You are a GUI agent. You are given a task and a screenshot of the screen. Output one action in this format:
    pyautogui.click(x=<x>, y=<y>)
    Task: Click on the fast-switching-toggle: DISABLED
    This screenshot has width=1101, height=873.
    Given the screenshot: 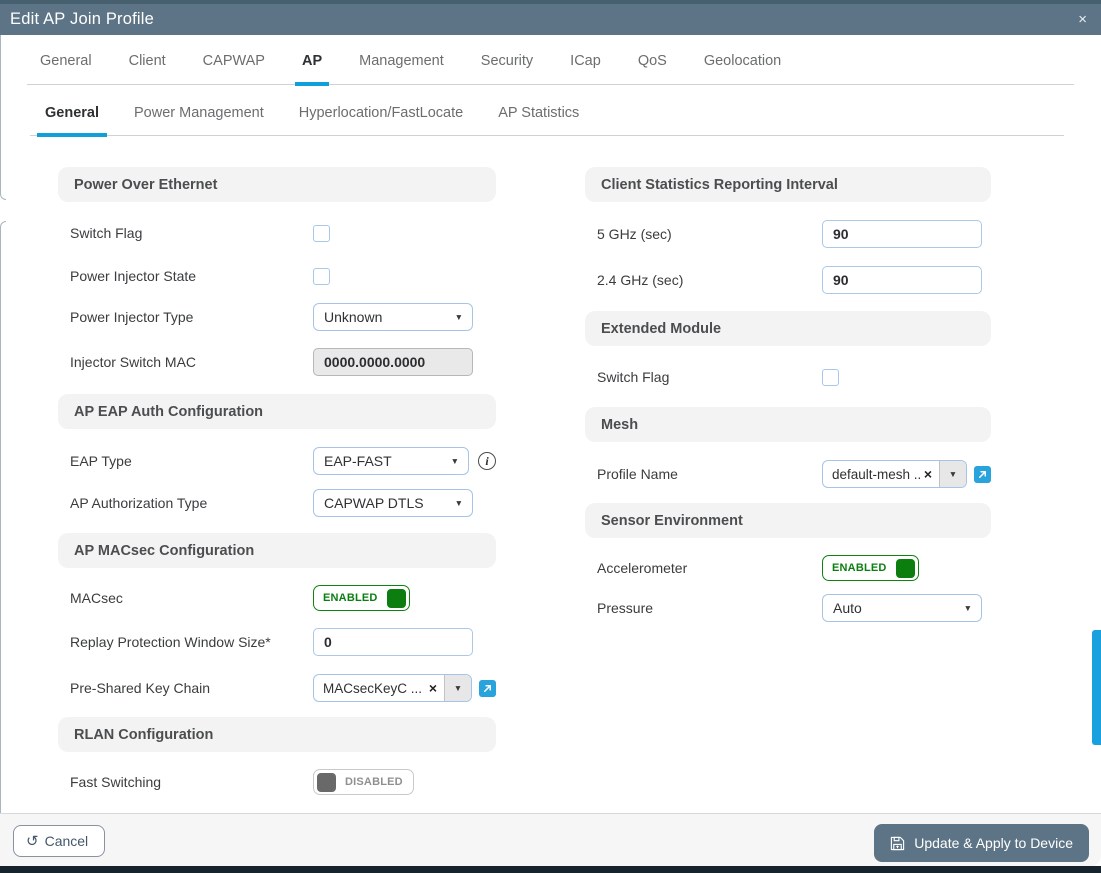 What is the action you would take?
    pyautogui.click(x=363, y=782)
    